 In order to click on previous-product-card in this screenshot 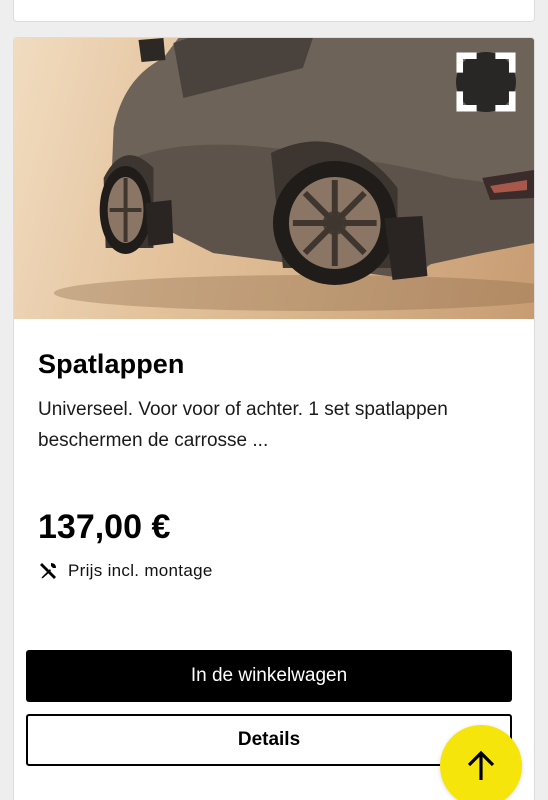, I will do `click(274, 11)`.